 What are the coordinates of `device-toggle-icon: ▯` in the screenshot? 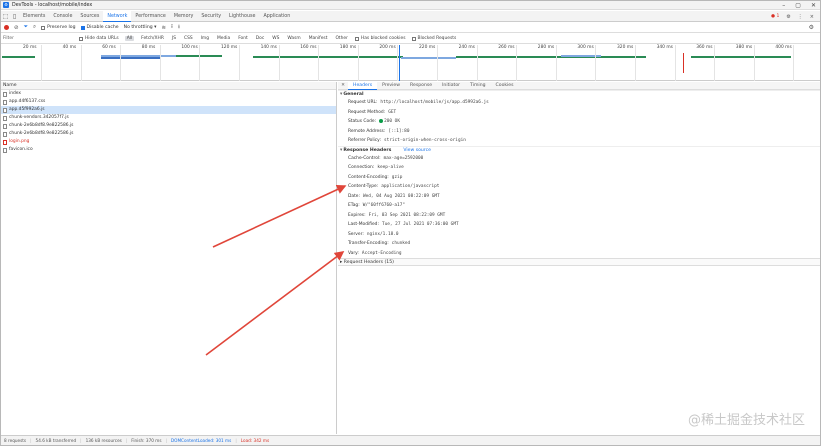 It's located at (14, 16).